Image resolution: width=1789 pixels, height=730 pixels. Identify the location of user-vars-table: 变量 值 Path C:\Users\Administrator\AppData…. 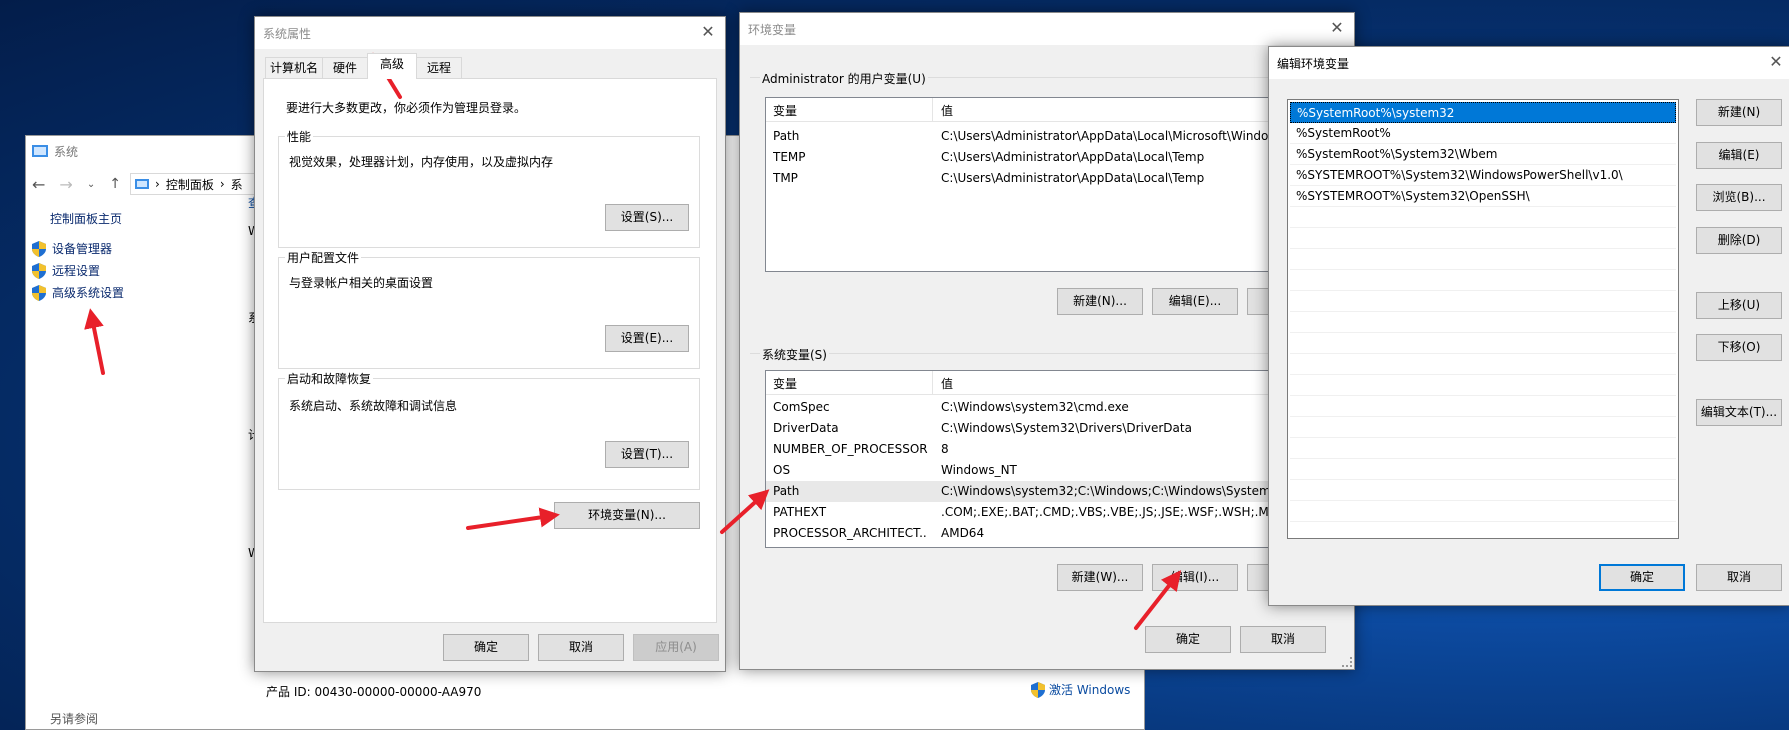
(1060, 184).